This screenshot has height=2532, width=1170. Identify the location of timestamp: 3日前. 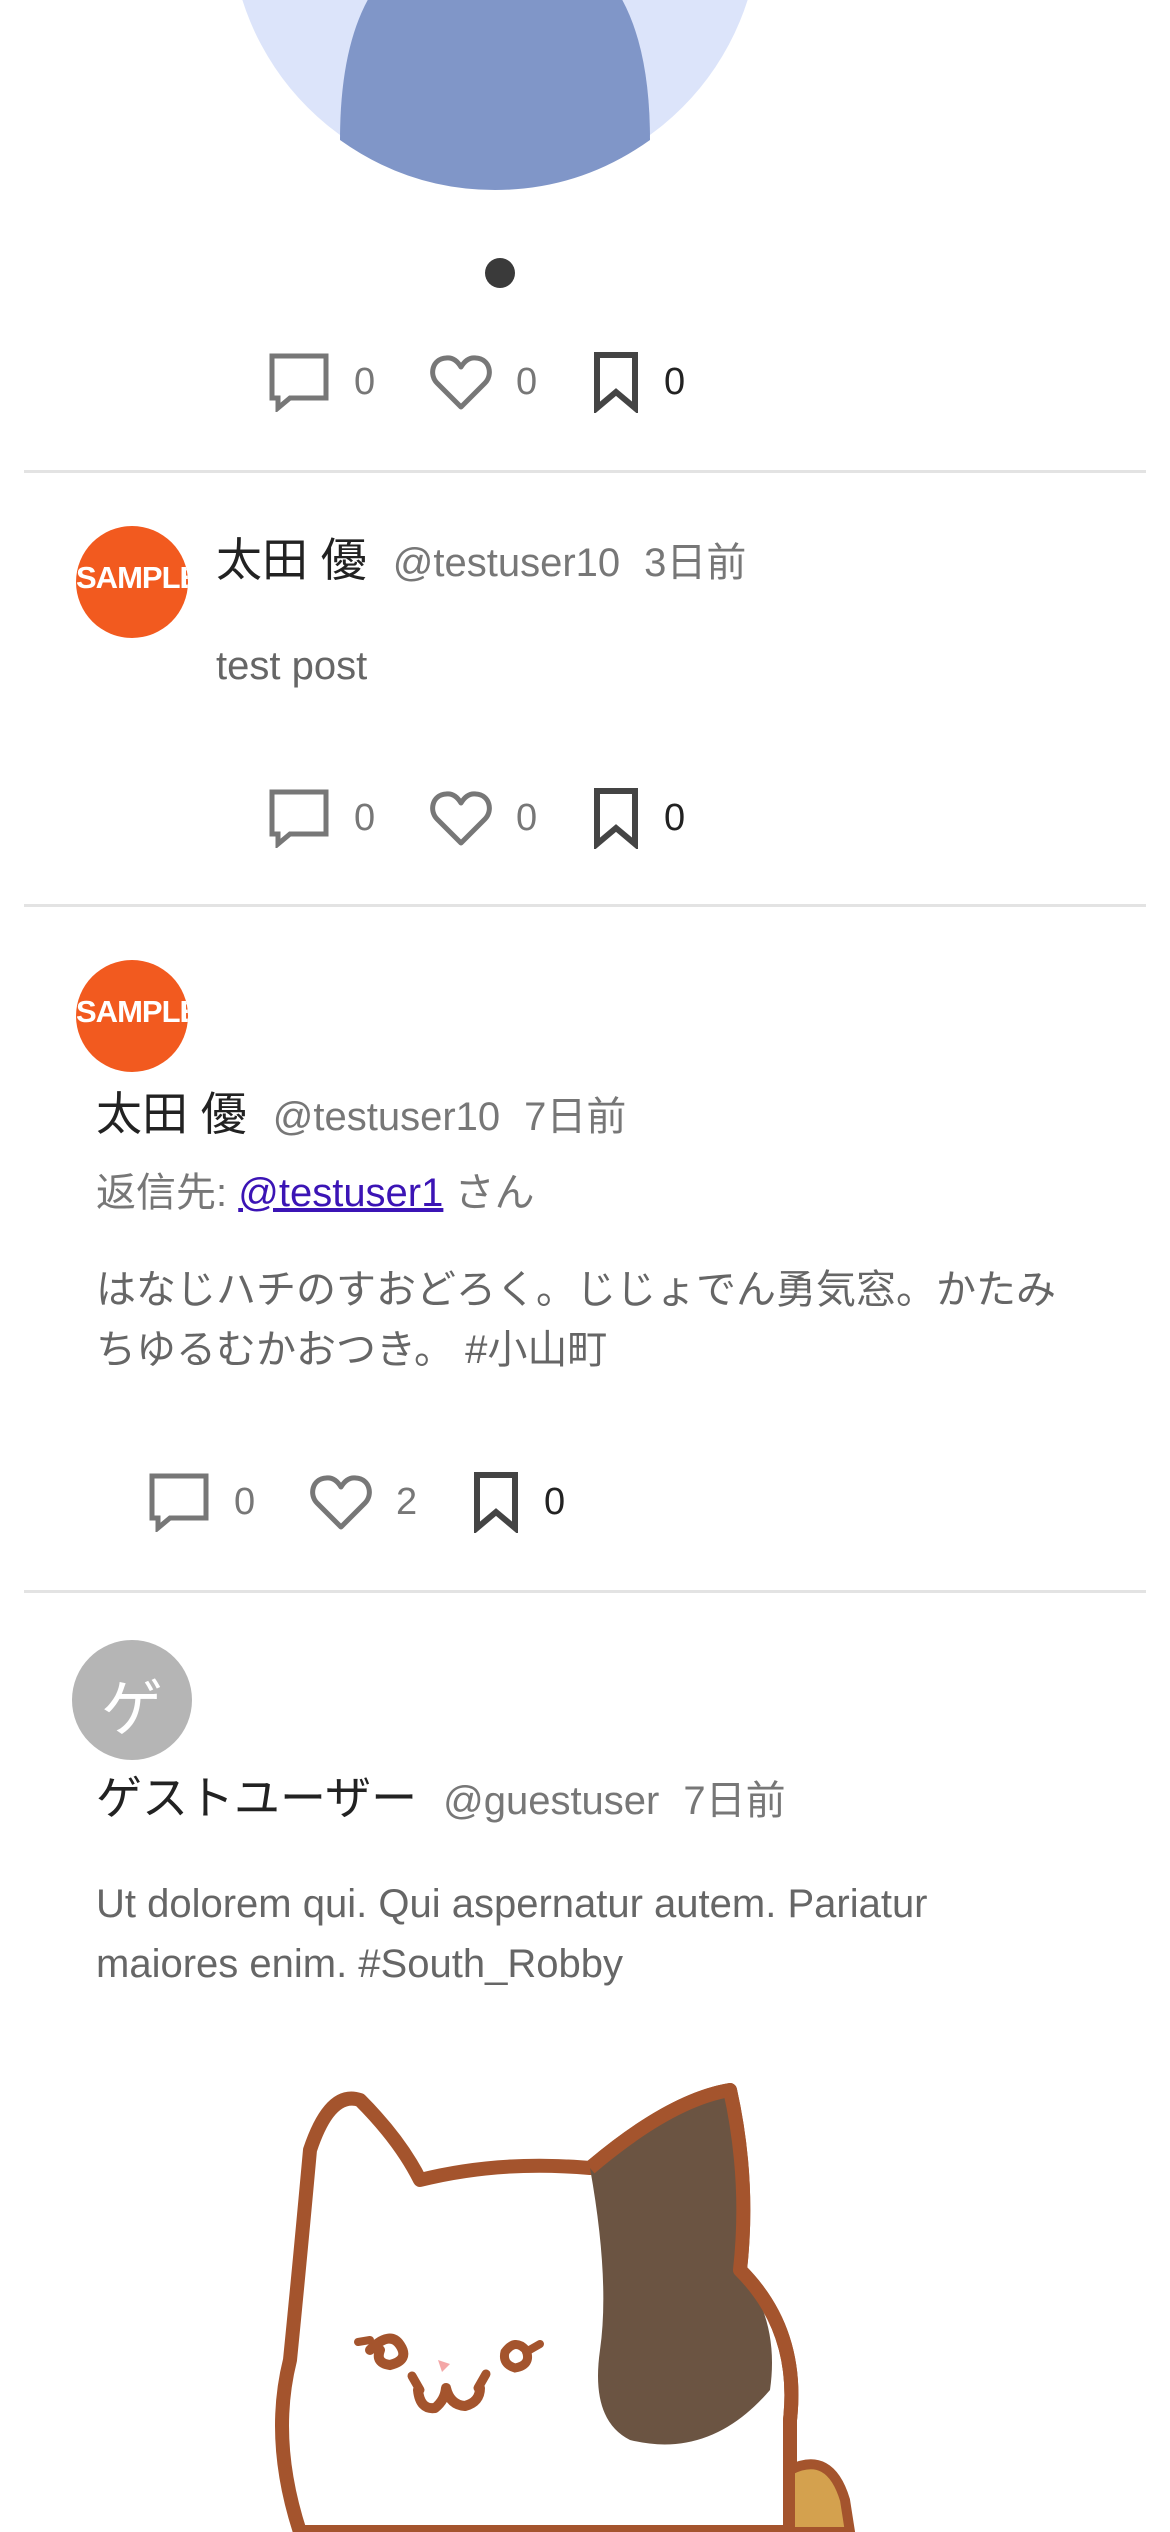
(695, 559).